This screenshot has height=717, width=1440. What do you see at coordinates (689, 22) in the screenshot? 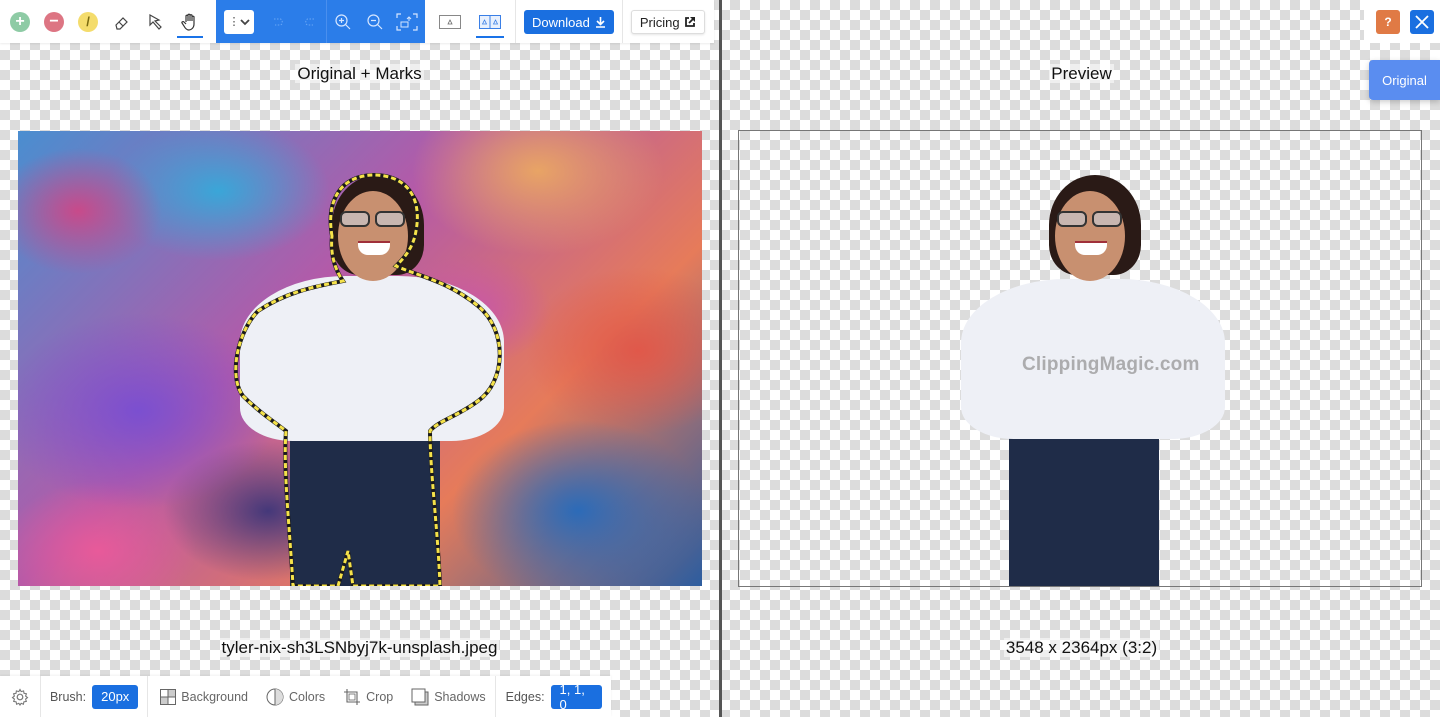
I see `external-link-icon` at bounding box center [689, 22].